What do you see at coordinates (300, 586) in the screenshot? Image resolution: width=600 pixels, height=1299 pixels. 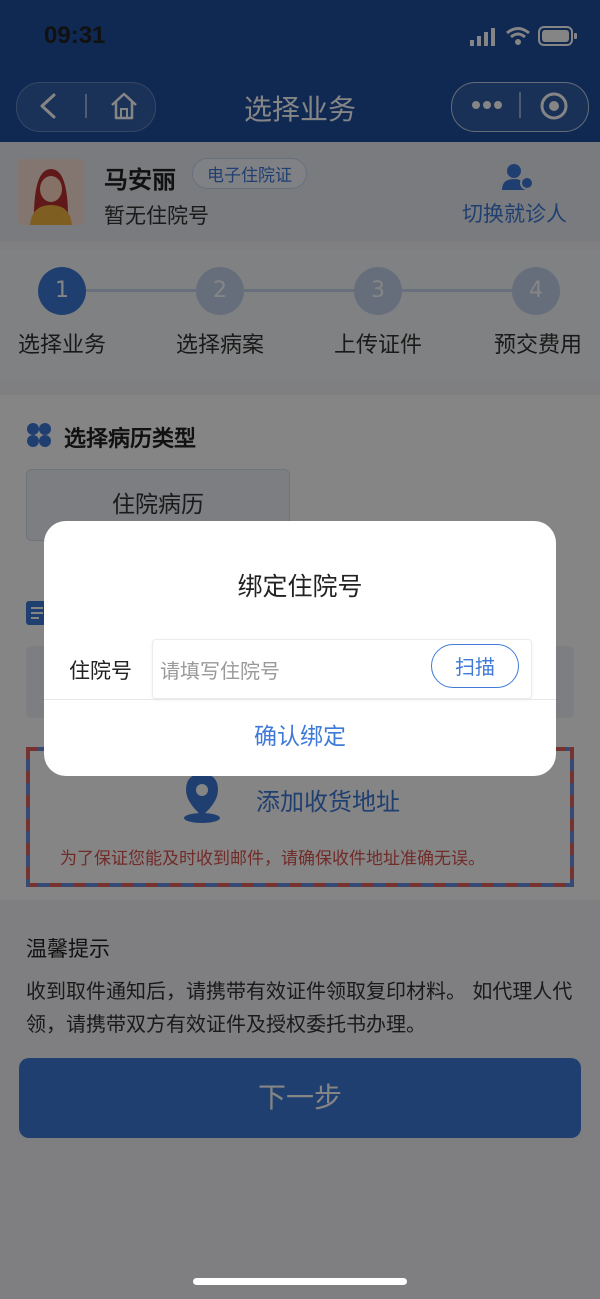 I see `dialog-title: 绑定住院号` at bounding box center [300, 586].